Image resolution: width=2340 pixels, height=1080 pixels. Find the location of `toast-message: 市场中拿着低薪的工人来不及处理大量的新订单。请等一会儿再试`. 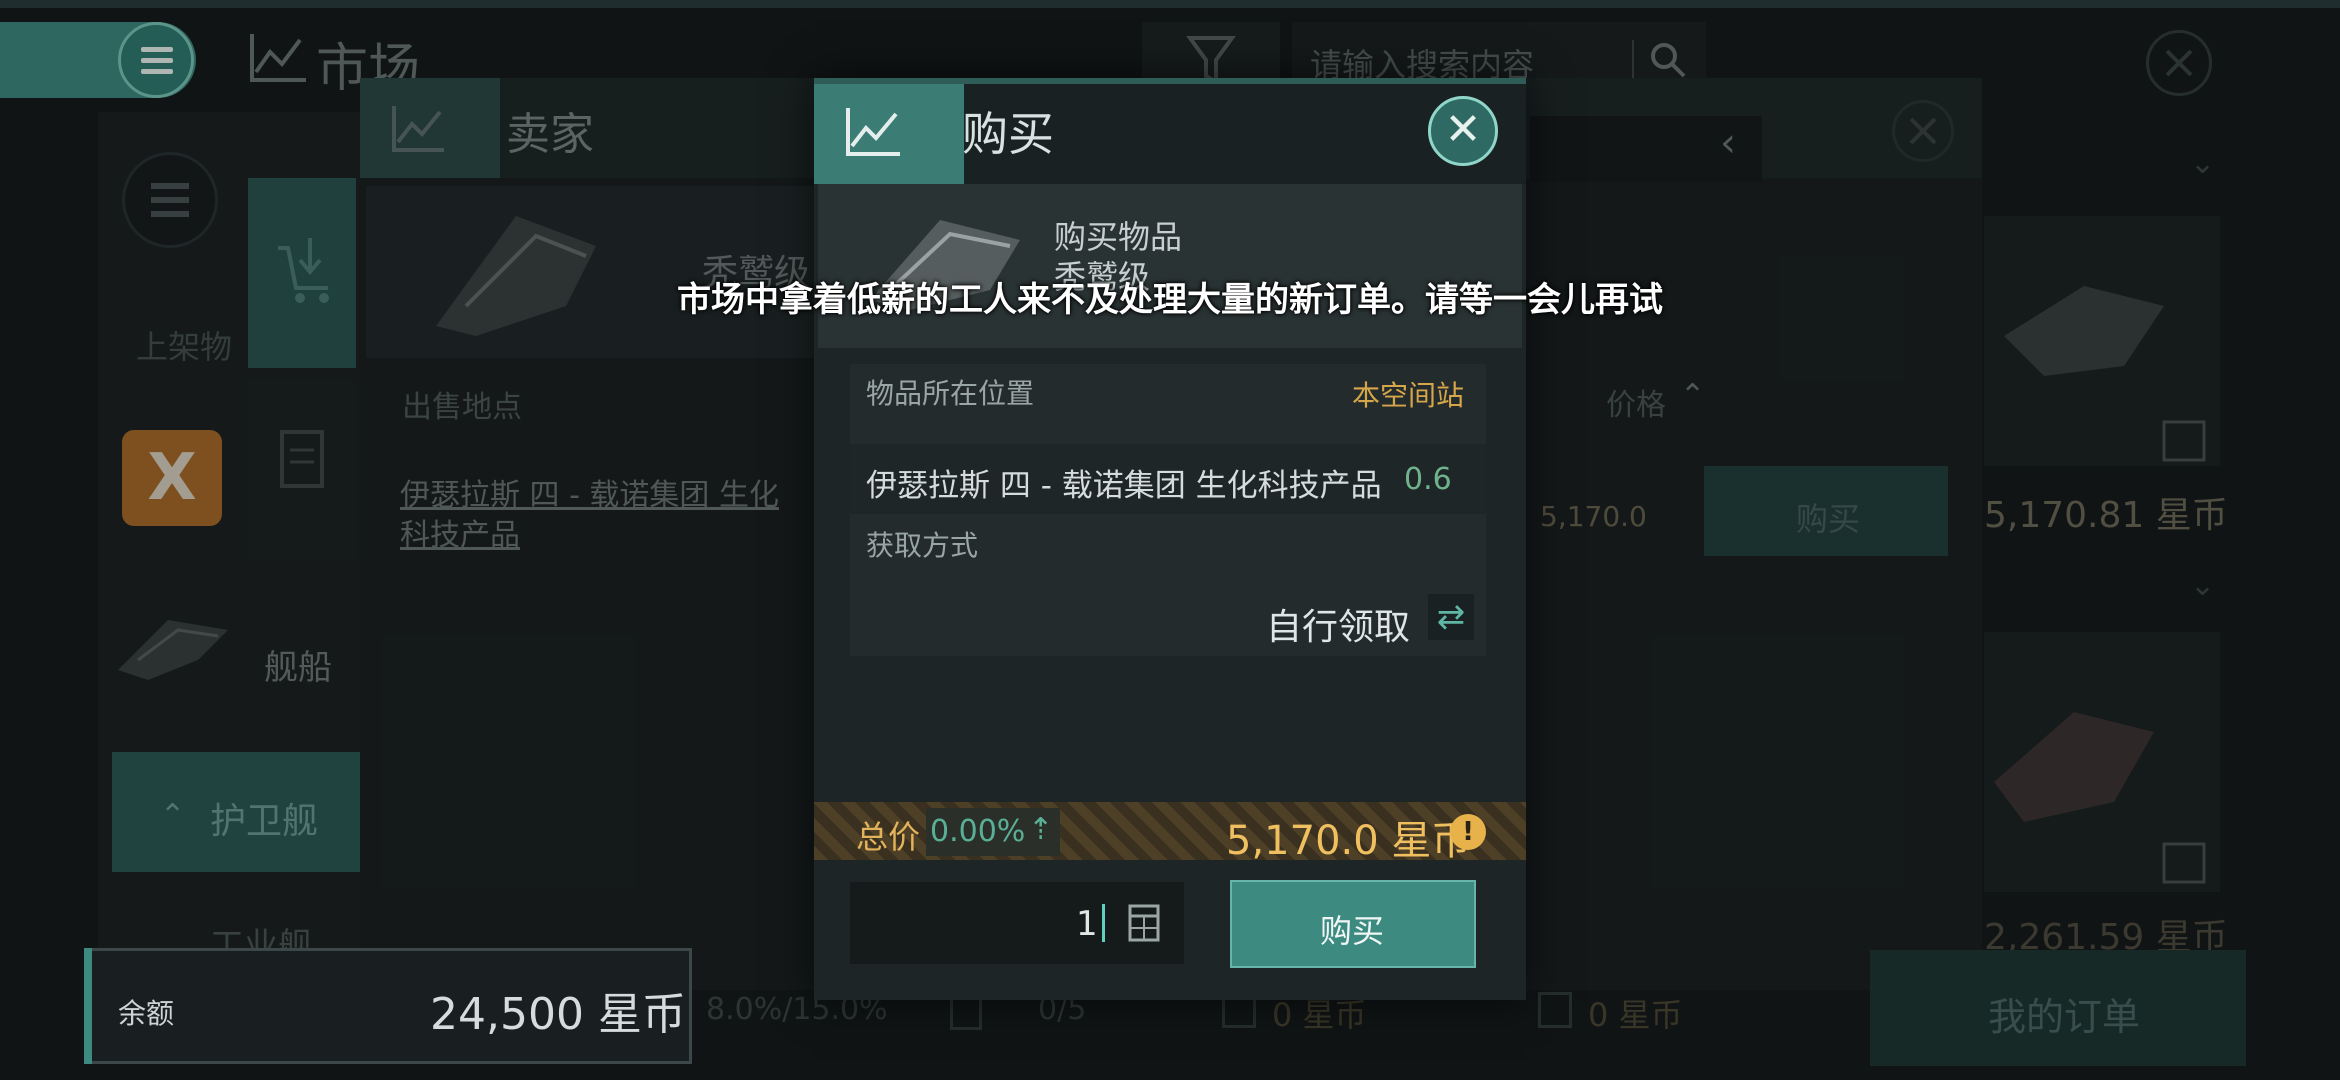

toast-message: 市场中拿着低薪的工人来不及处理大量的新订单。请等一会儿再试 is located at coordinates (1170, 300).